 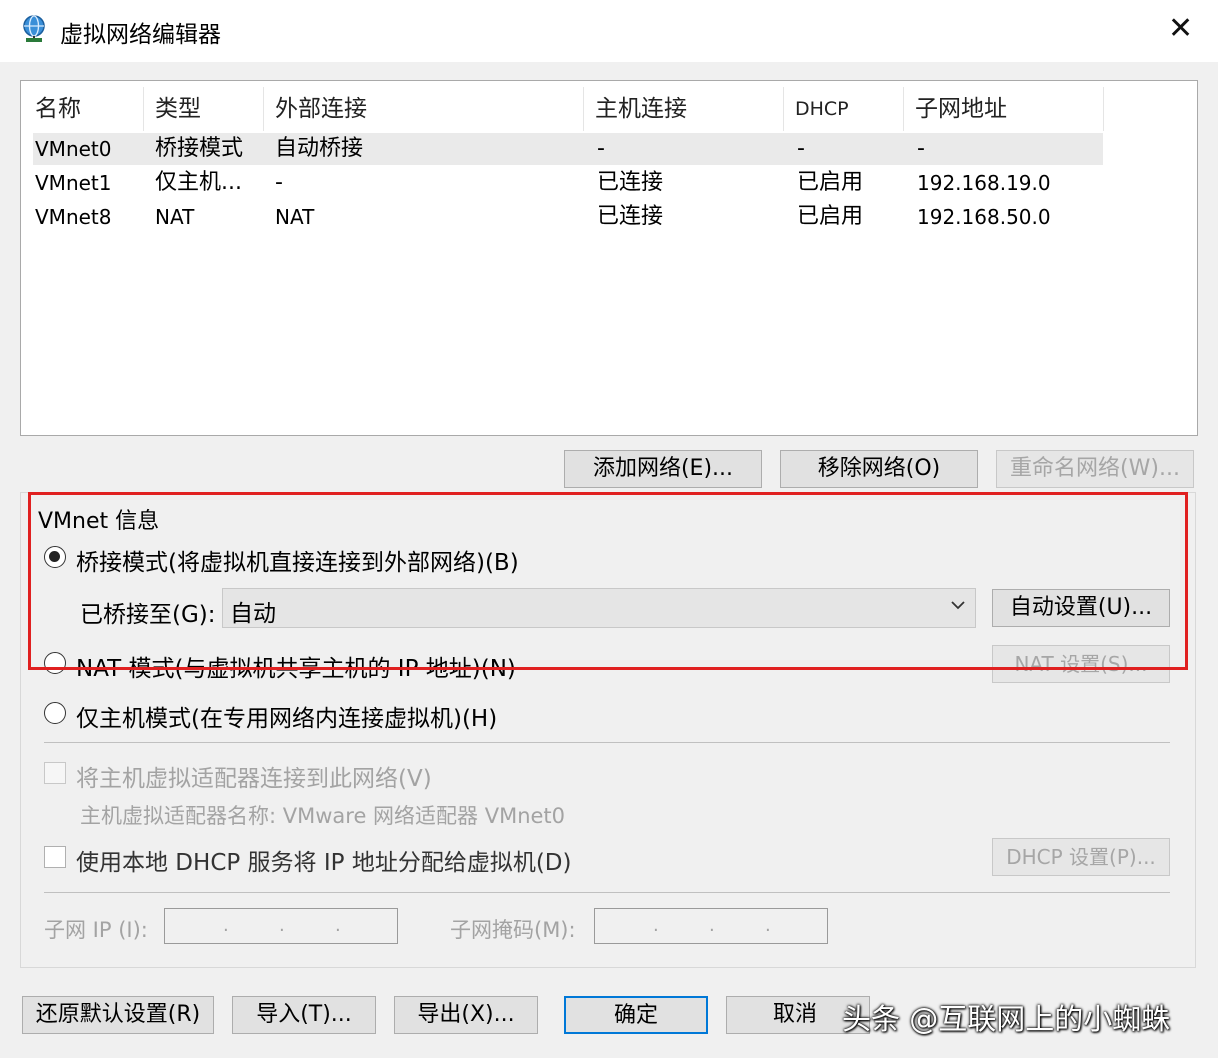 I want to click on cell-name: VMnet1, so click(x=73, y=183).